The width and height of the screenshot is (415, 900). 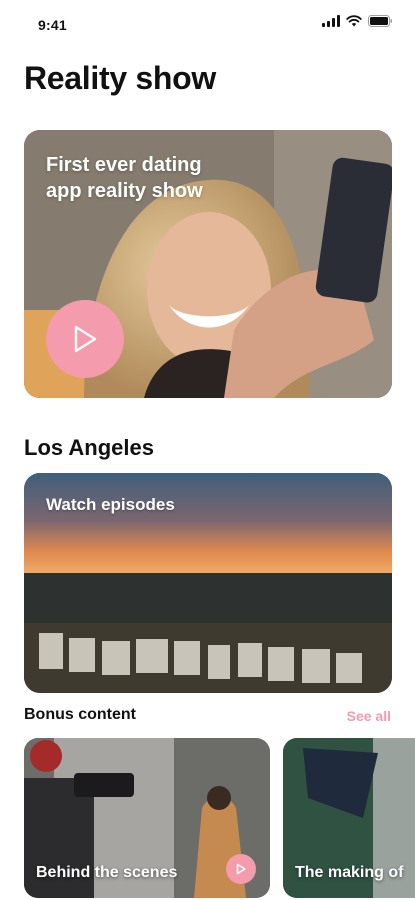 I want to click on bonus-play-button, so click(x=241, y=869).